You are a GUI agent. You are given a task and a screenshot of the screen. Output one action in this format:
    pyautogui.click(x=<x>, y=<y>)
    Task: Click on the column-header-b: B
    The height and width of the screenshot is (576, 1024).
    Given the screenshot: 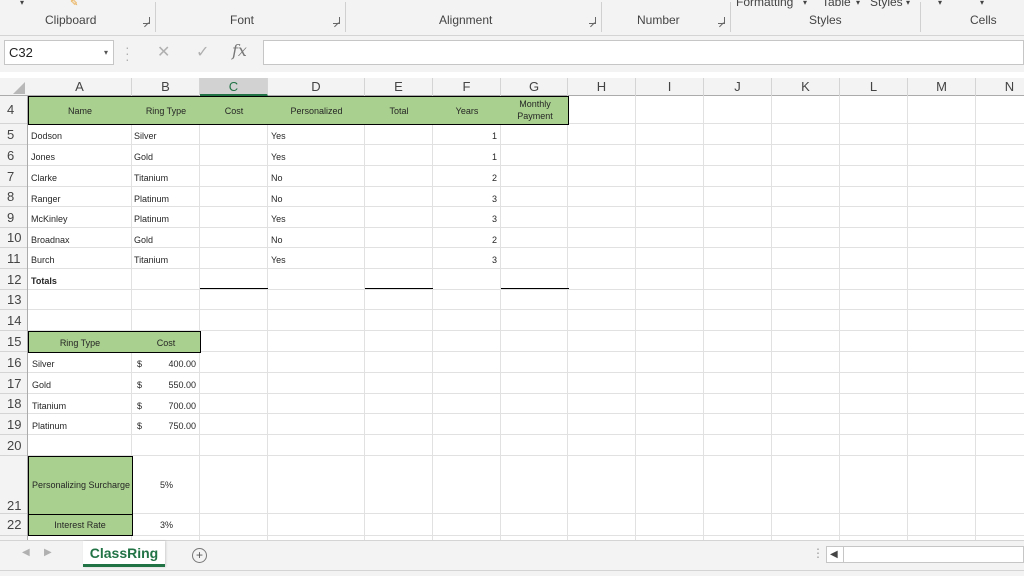 What is the action you would take?
    pyautogui.click(x=166, y=87)
    